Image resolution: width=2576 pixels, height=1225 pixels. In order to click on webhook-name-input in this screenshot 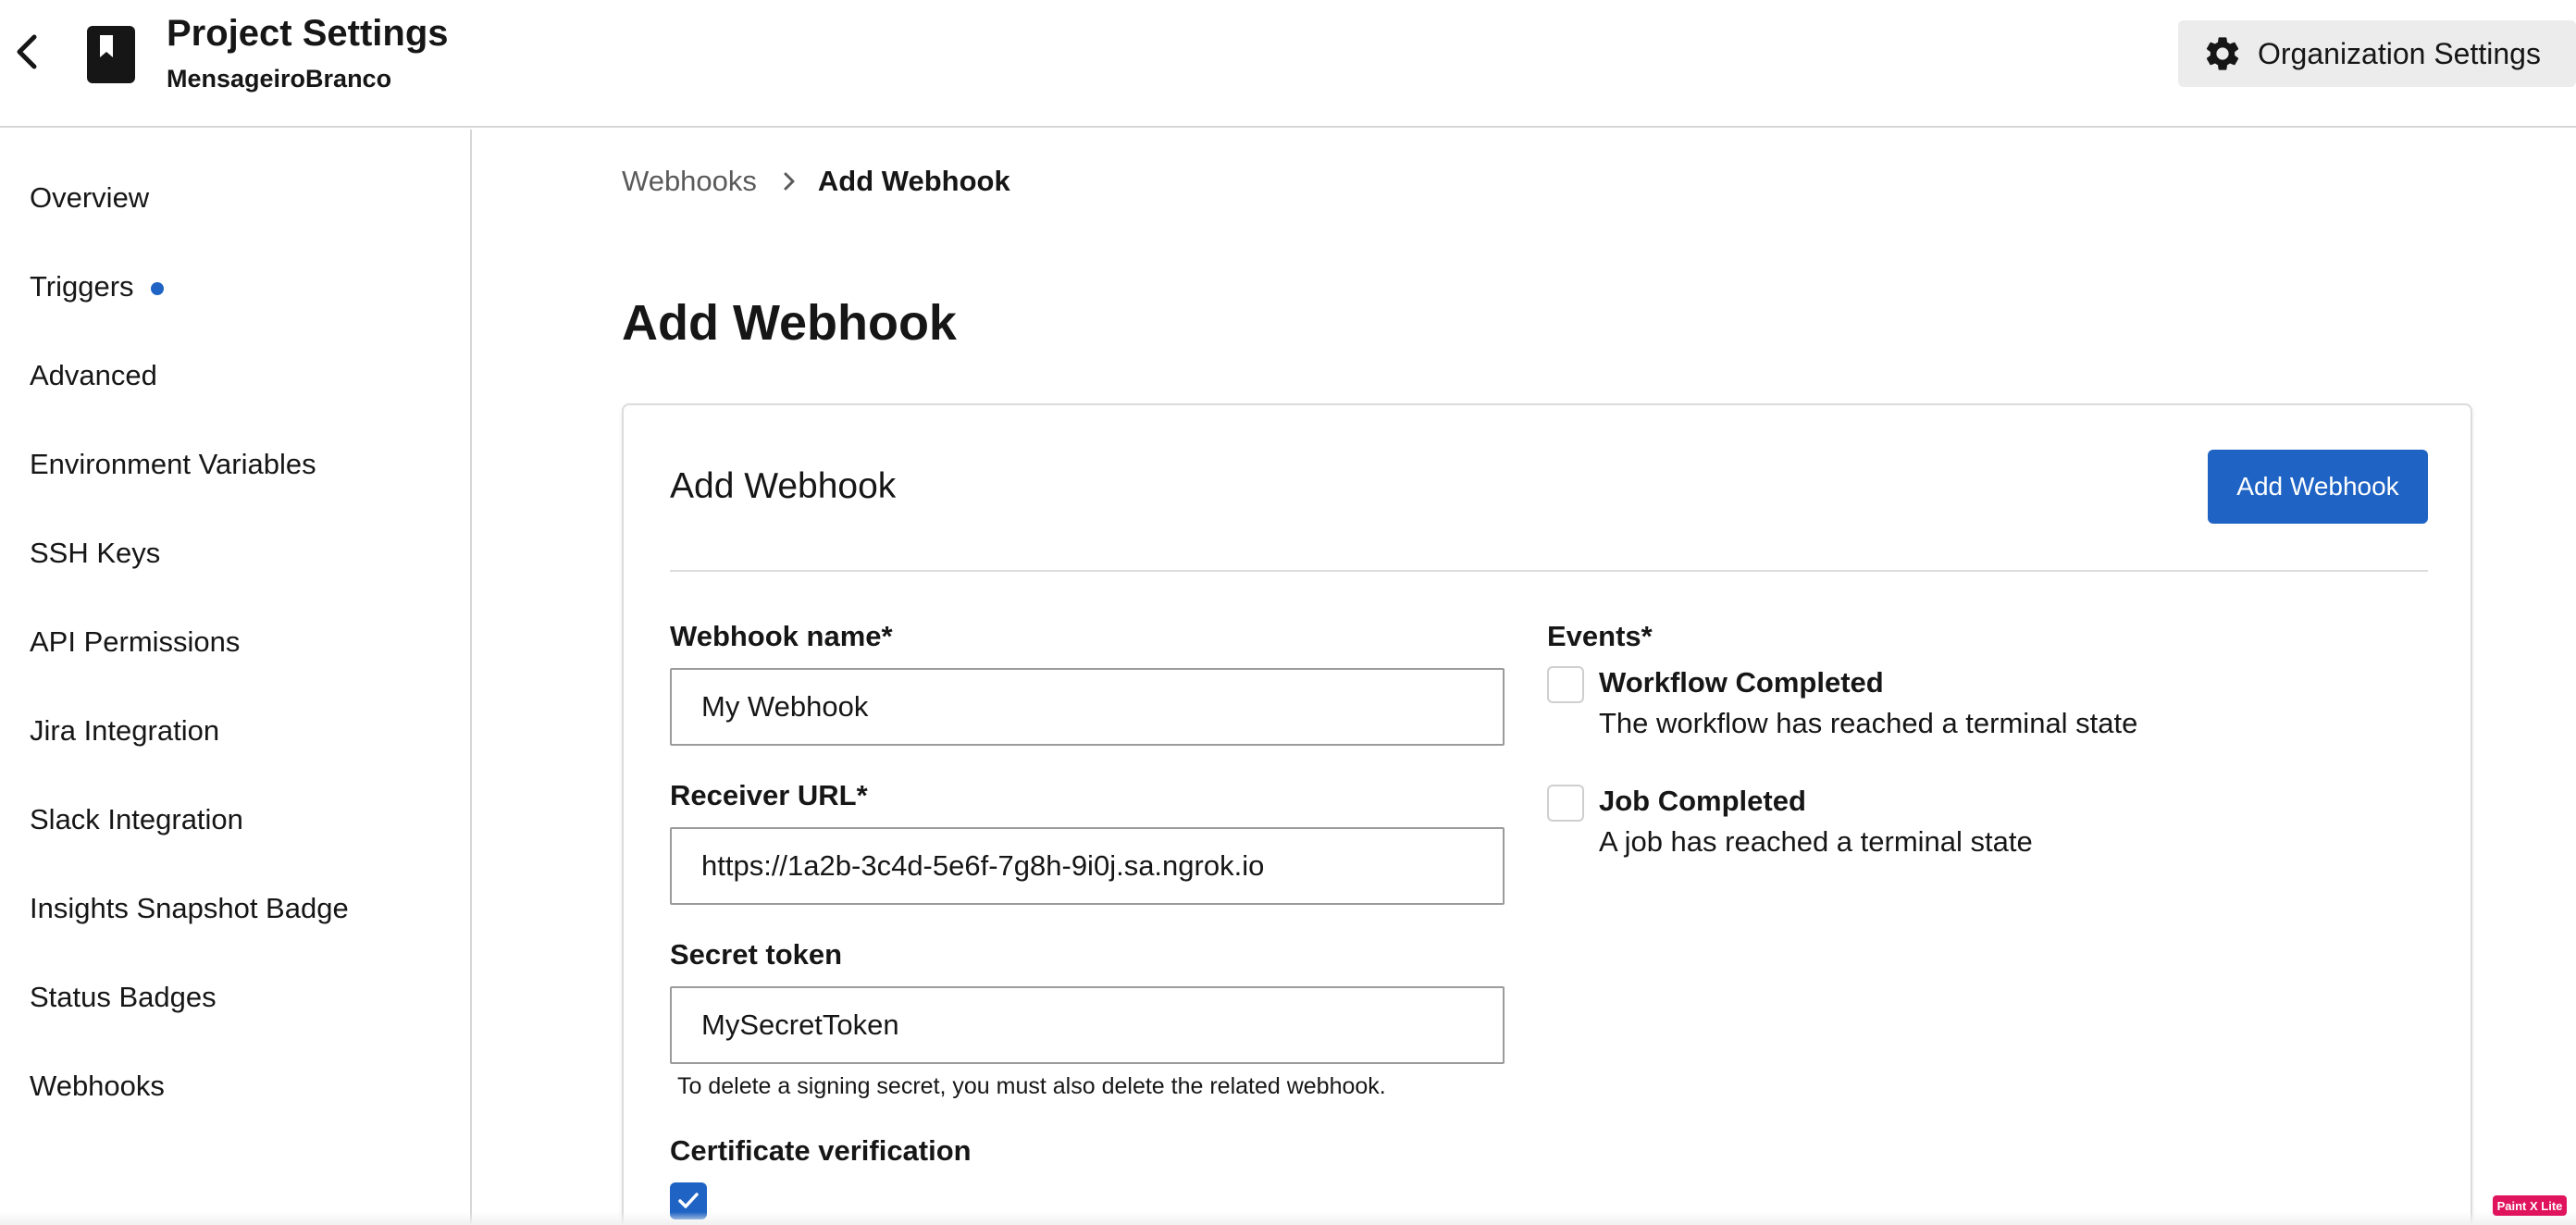, I will do `click(1087, 707)`.